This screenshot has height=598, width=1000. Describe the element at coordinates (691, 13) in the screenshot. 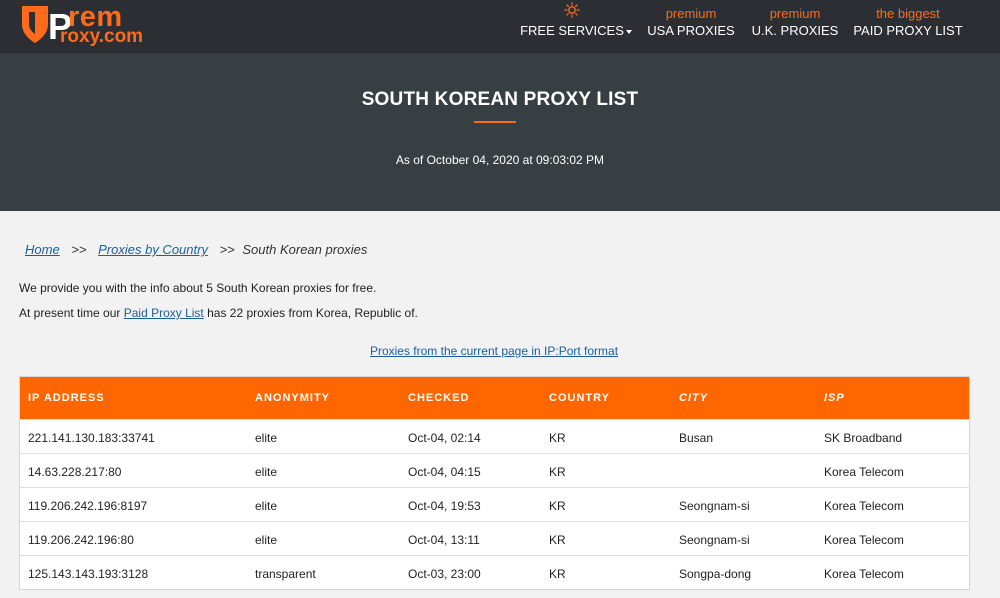

I see `nav-usa-proxies-tagline: premium` at that location.